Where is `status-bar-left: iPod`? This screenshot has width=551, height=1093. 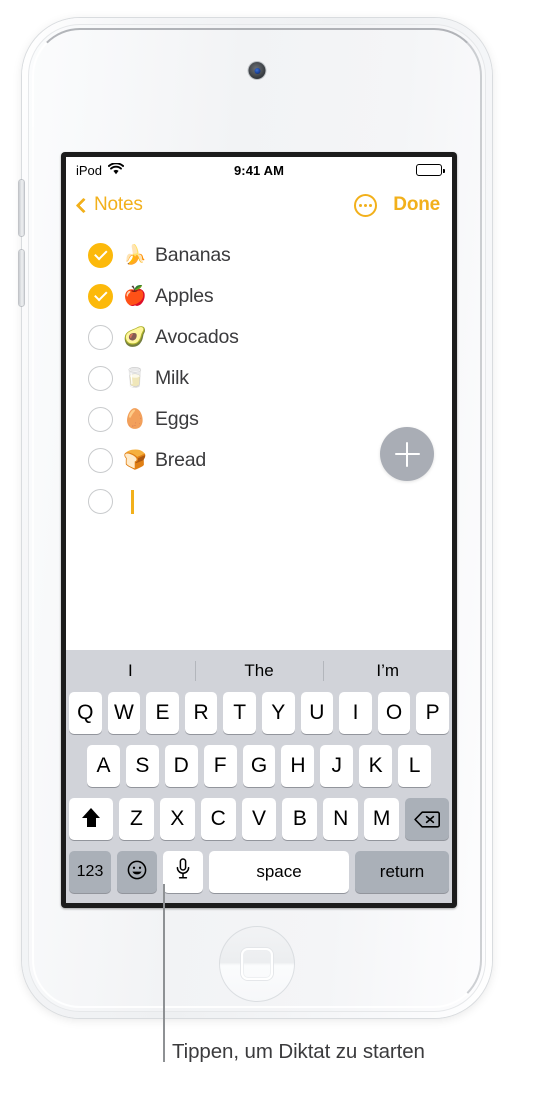
status-bar-left: iPod is located at coordinates (100, 169).